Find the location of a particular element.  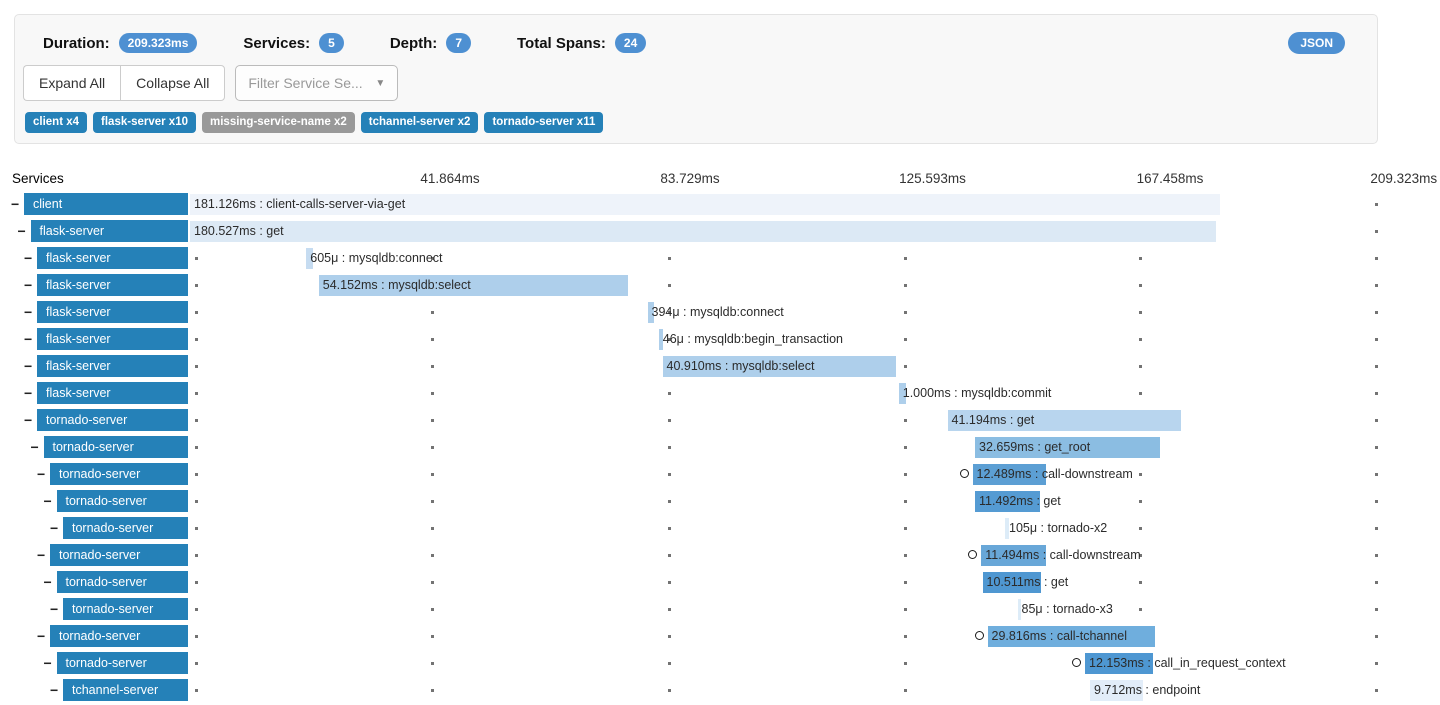

filter-service-select: Filter Service Se... ▼ is located at coordinates (317, 83).